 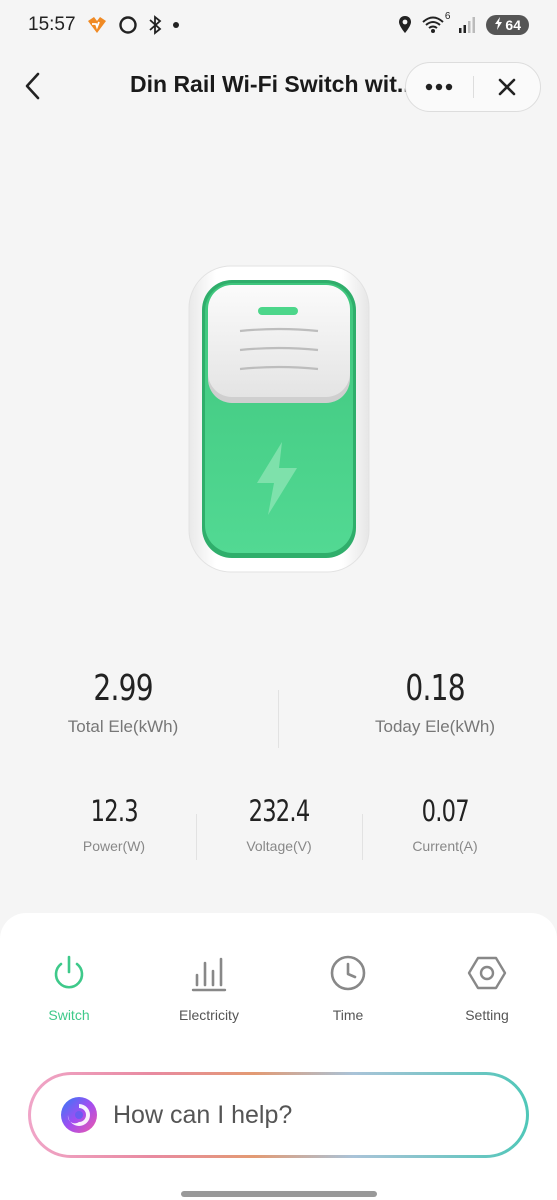 I want to click on tab-setting-label: Setting, so click(x=487, y=1015).